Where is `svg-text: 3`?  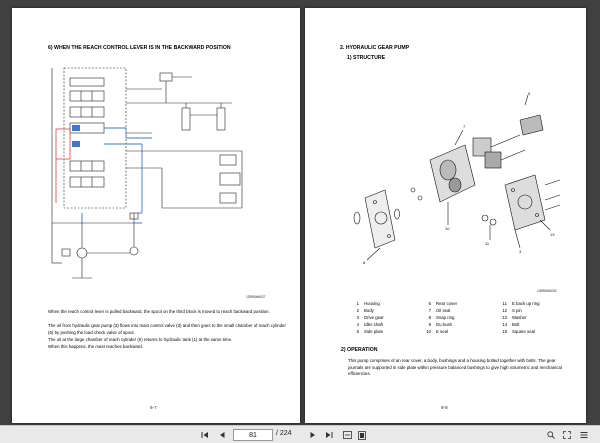 svg-text: 3 is located at coordinates (520, 251).